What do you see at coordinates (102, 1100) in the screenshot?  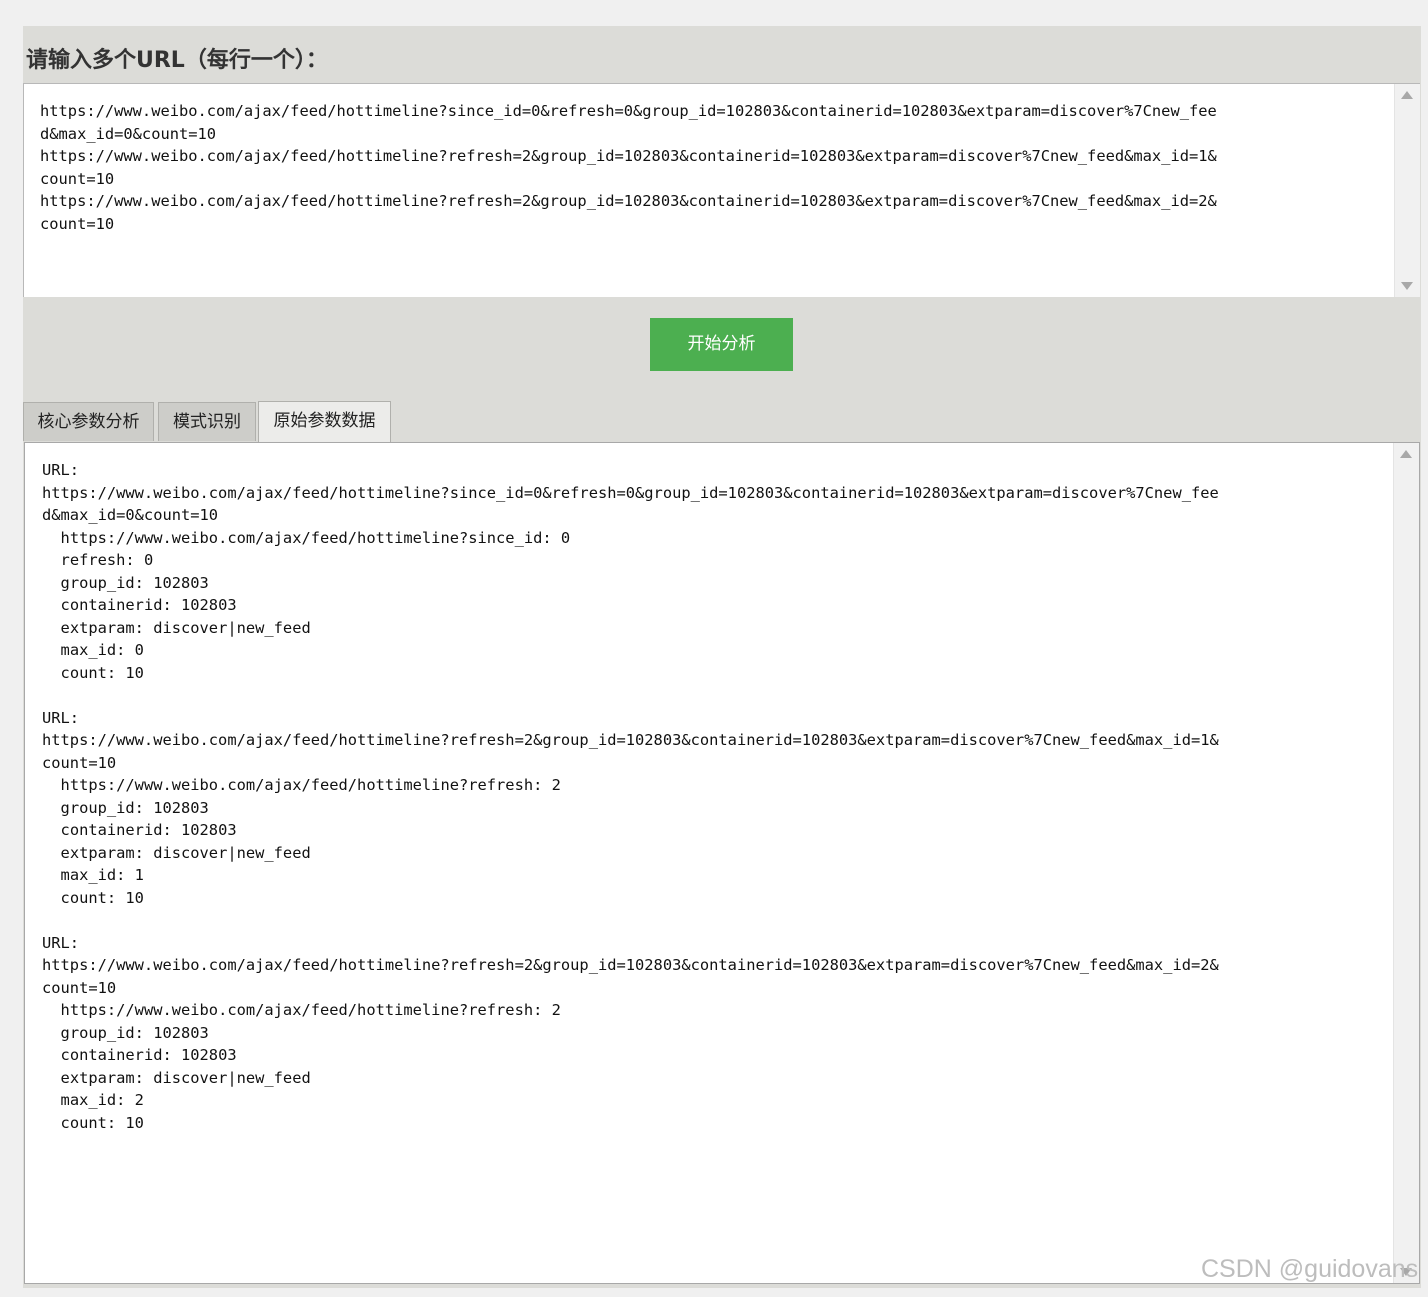 I see `result-param: max_id: 2` at bounding box center [102, 1100].